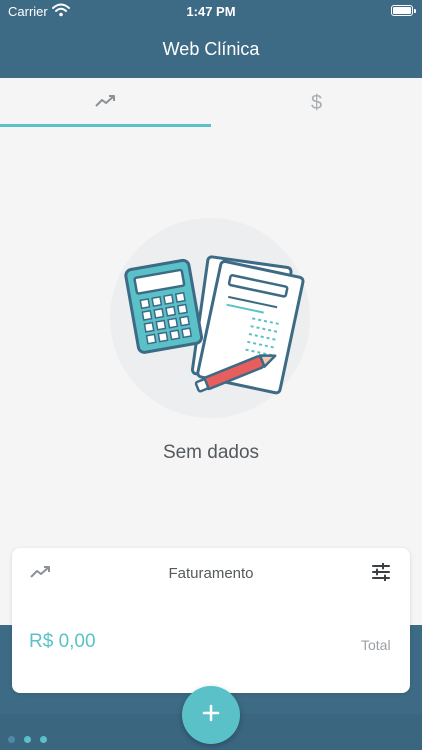  I want to click on add-button, so click(211, 715).